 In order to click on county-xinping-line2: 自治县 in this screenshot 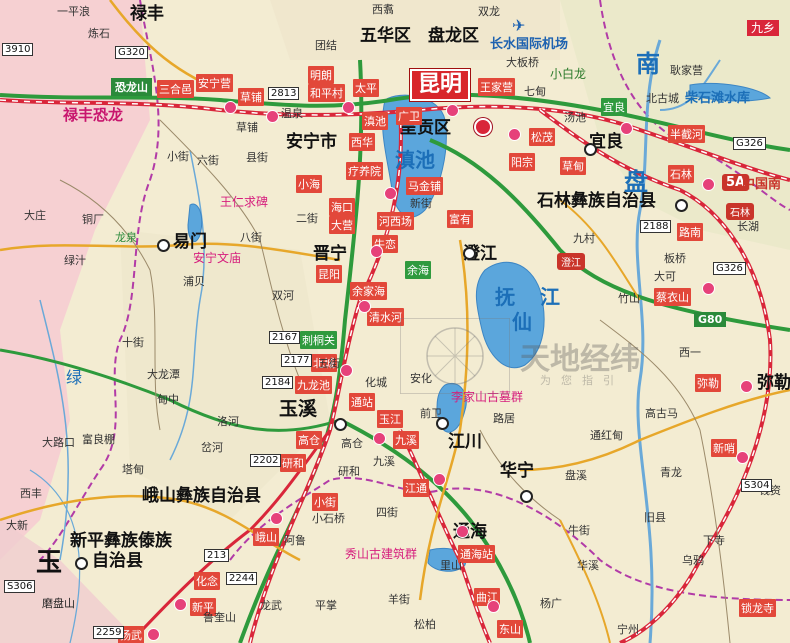, I will do `click(117, 561)`.